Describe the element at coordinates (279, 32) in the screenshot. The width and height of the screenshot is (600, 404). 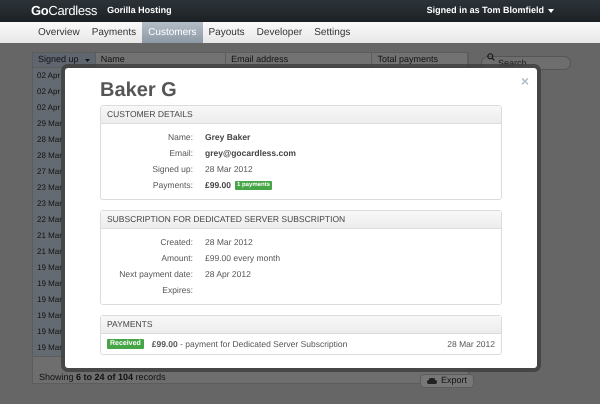
I see `nav-tab: Developer` at that location.